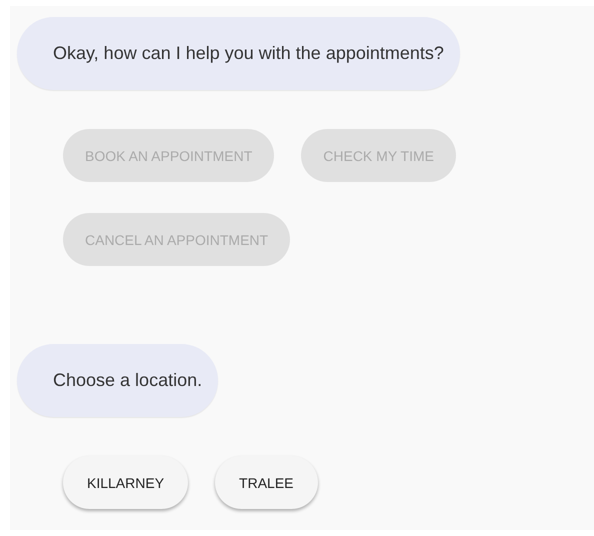  Describe the element at coordinates (266, 482) in the screenshot. I see `reply-chip: TRALEE` at that location.